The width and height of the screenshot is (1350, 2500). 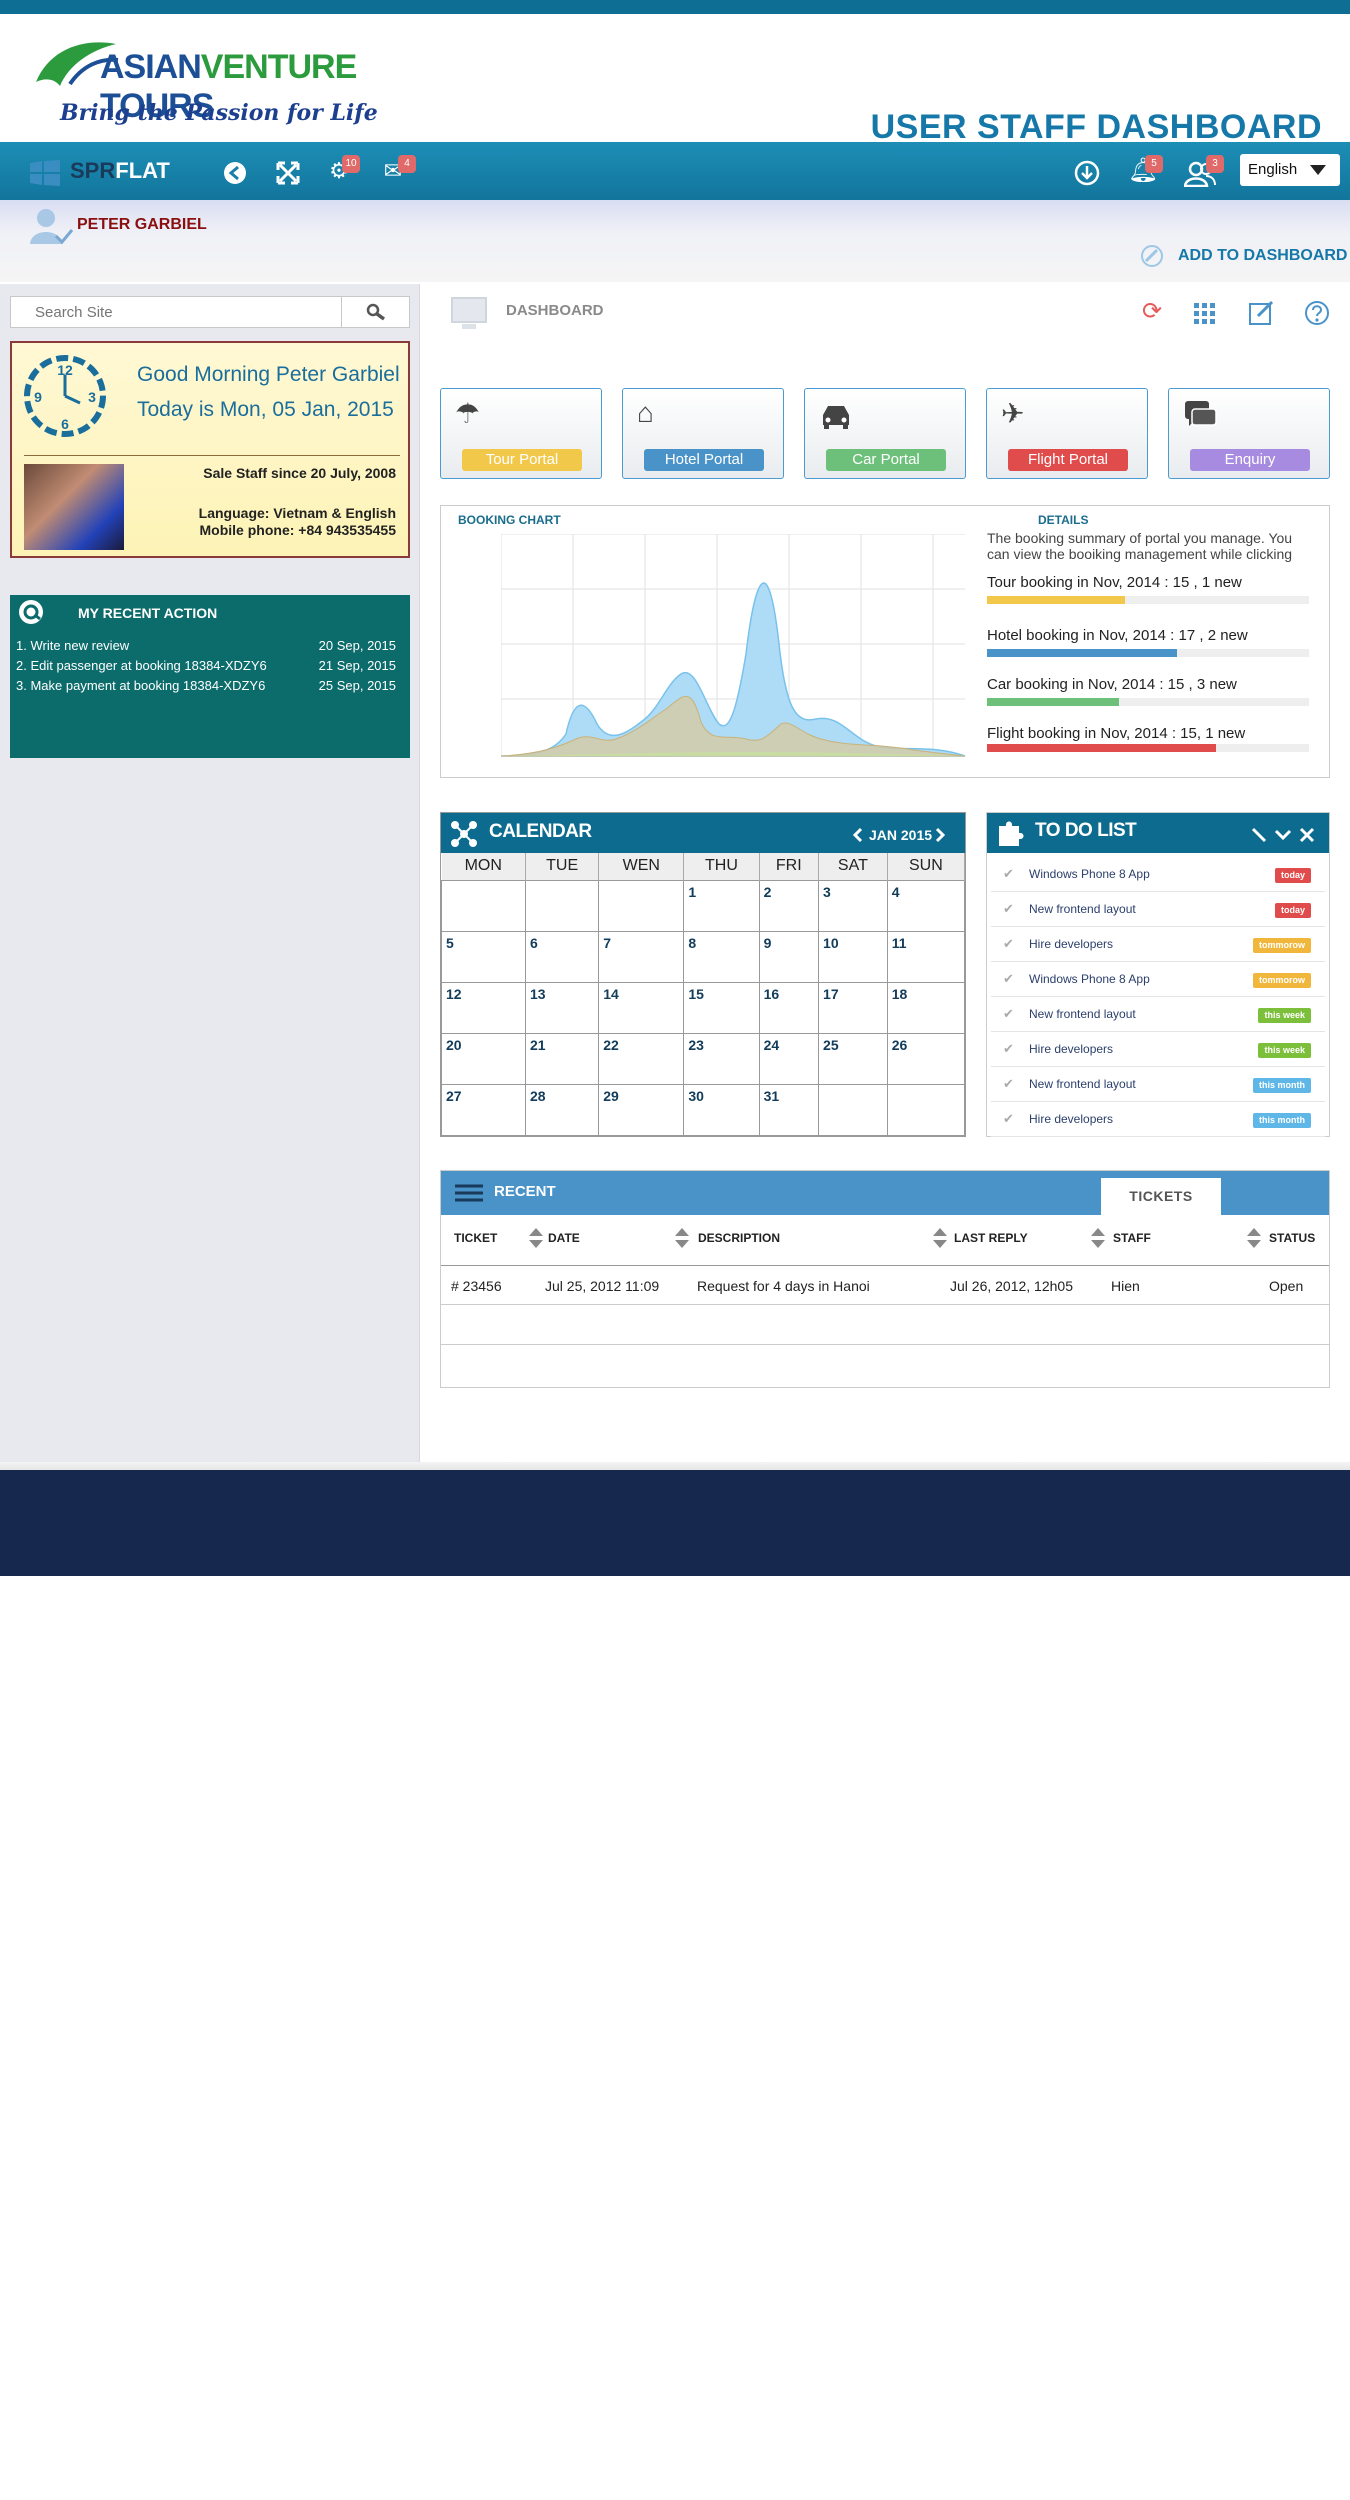 What do you see at coordinates (1249, 433) in the screenshot?
I see `enquiry-card: Enquiry` at bounding box center [1249, 433].